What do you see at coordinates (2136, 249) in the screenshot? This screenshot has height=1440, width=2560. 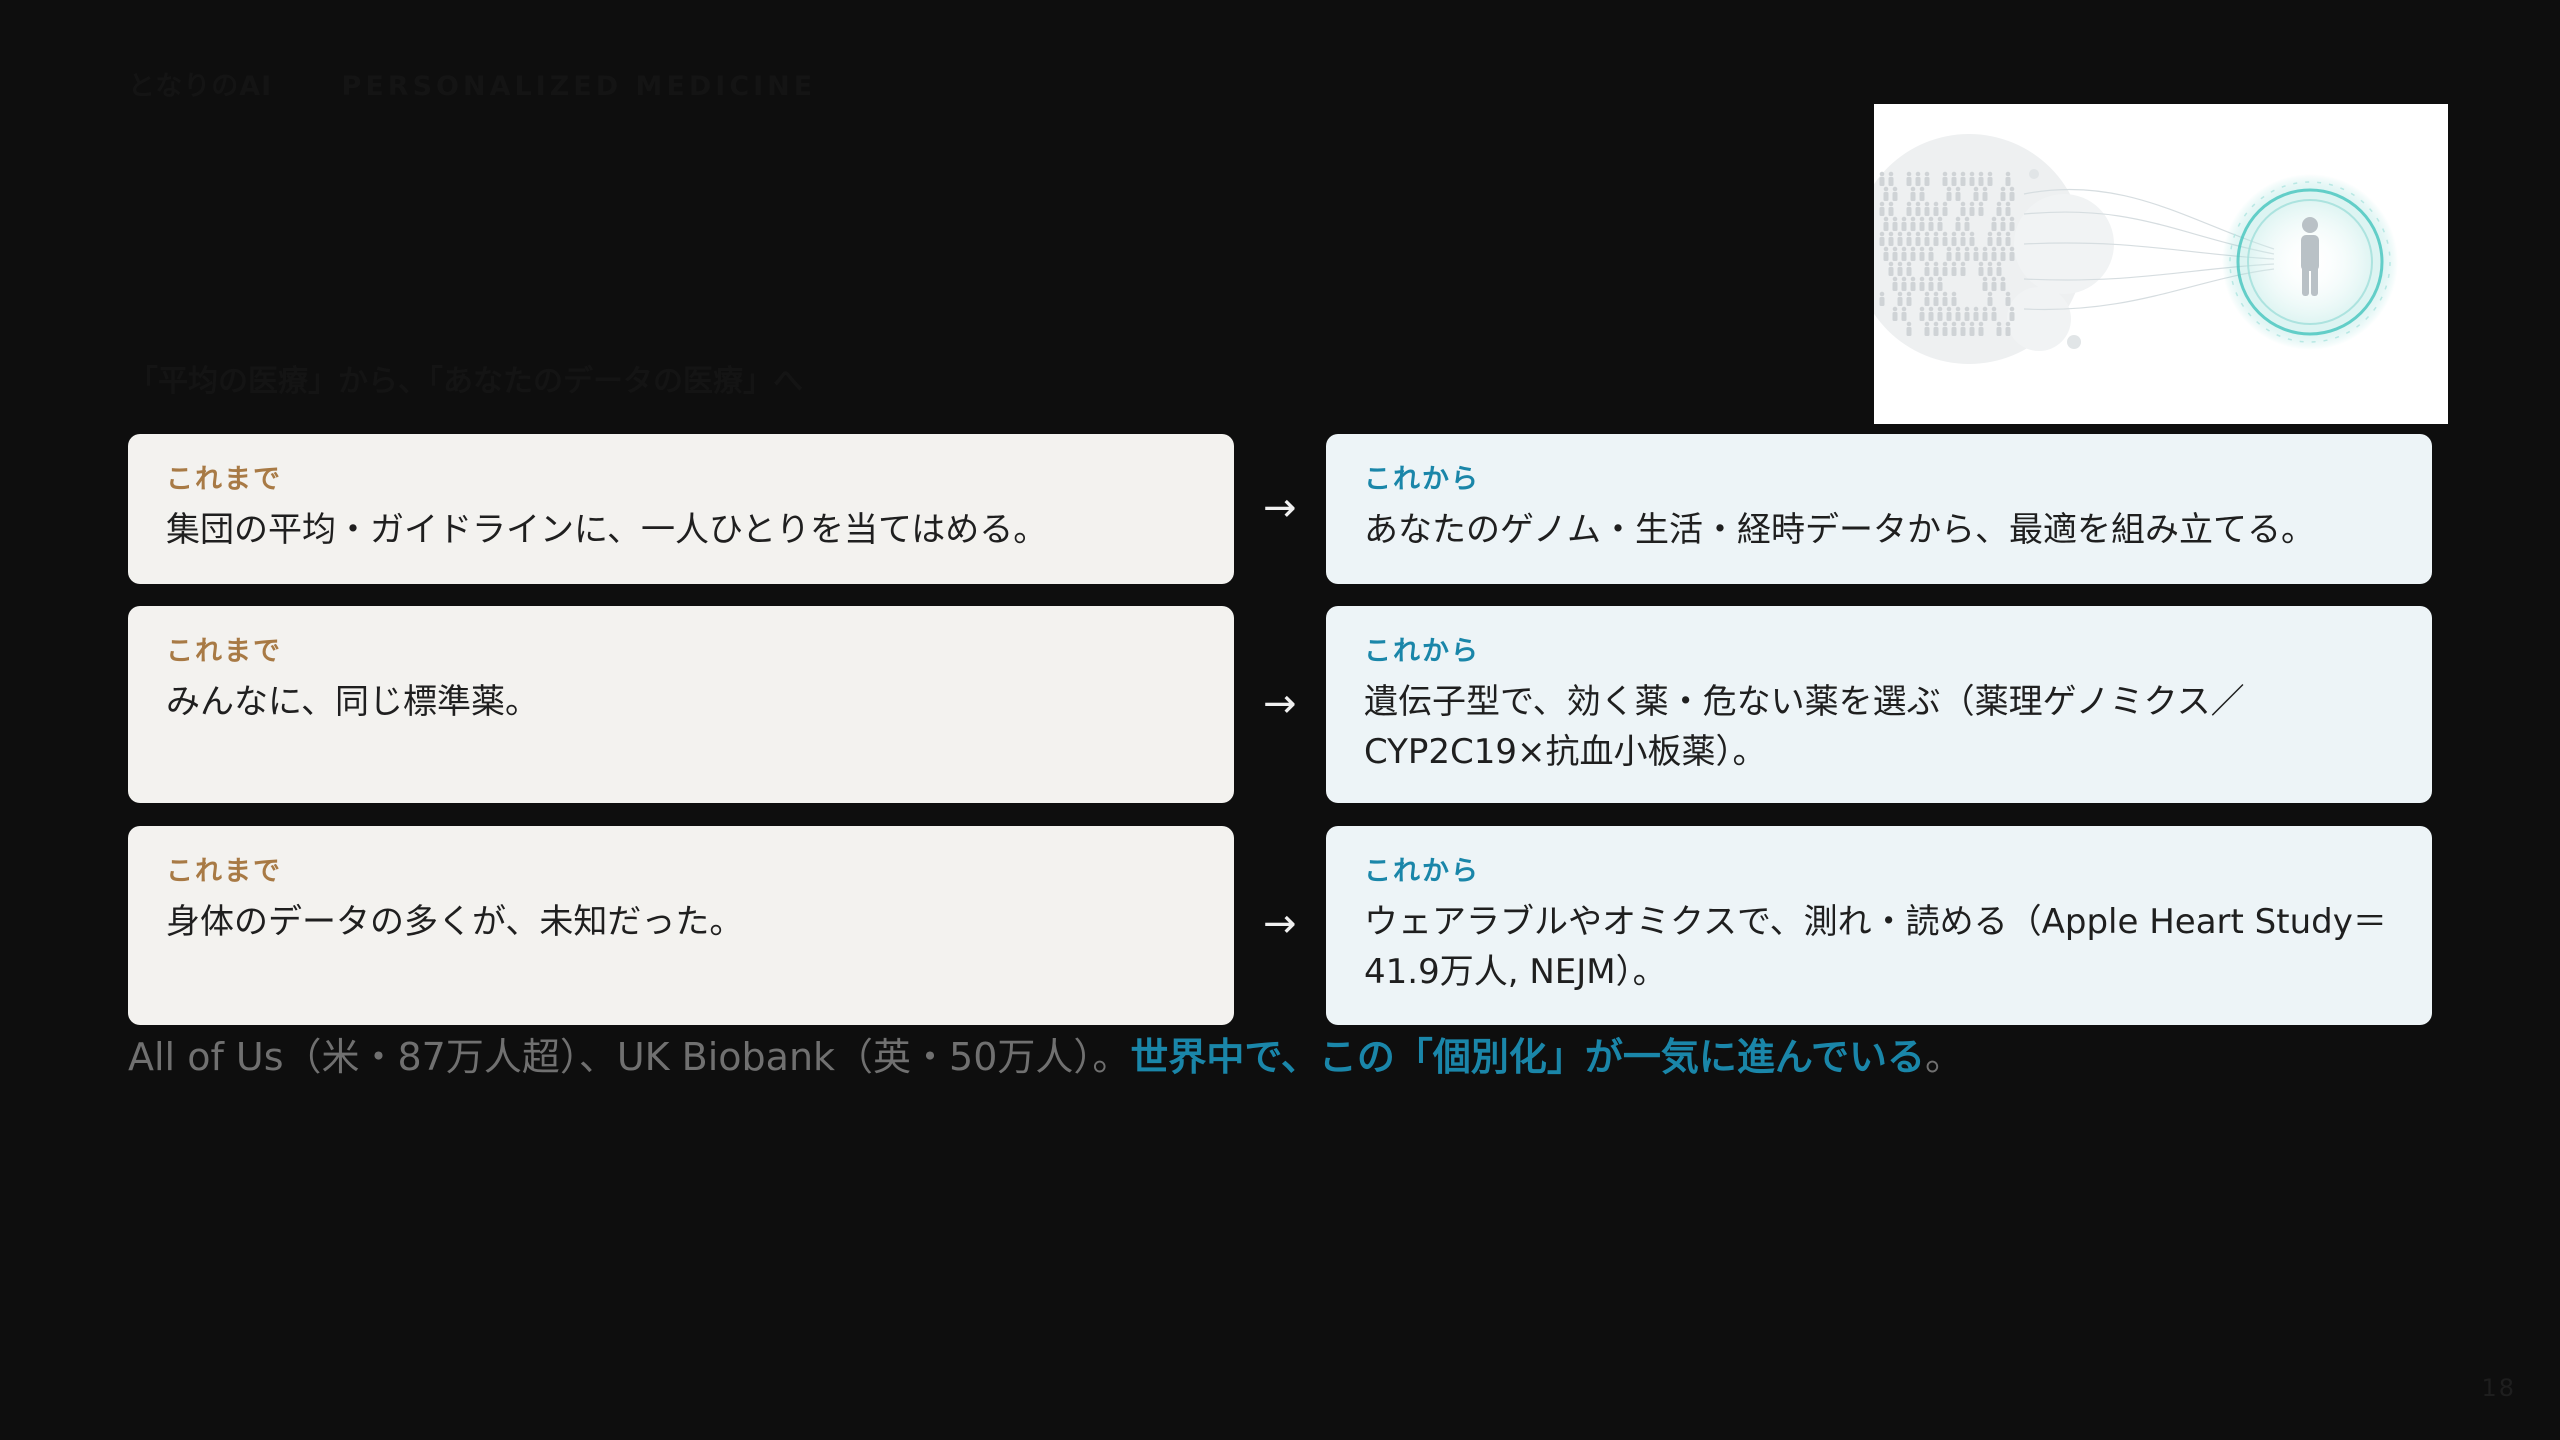 I see `person-in-circle-icon` at bounding box center [2136, 249].